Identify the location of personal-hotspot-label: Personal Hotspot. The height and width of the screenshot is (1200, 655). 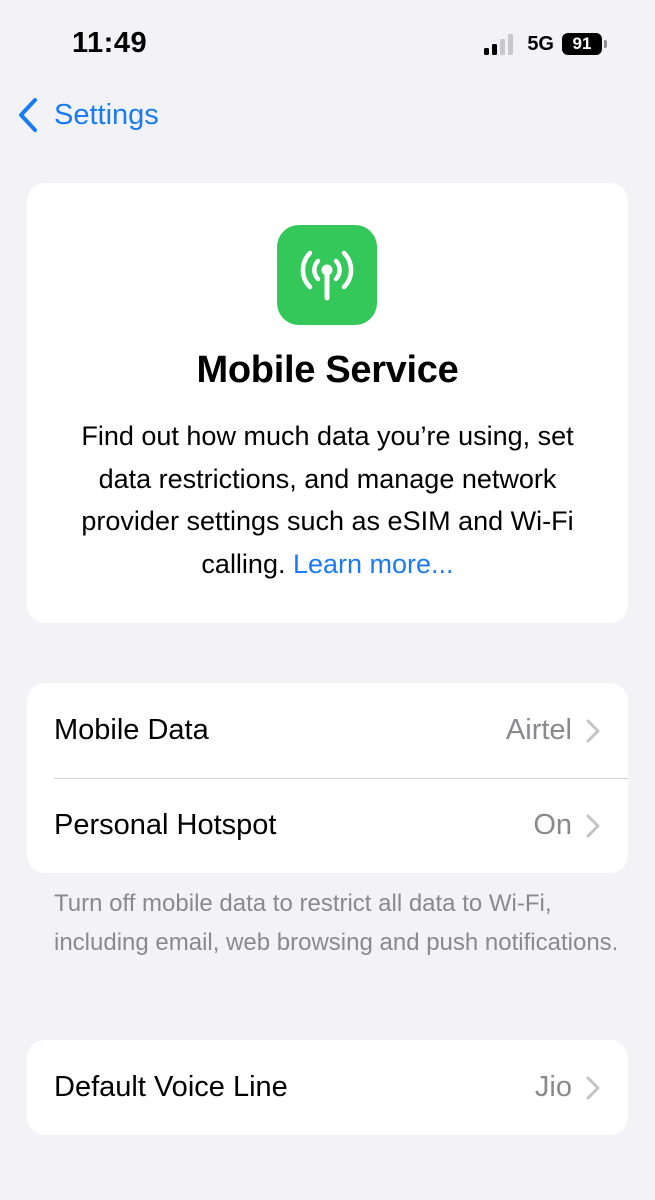
(165, 825).